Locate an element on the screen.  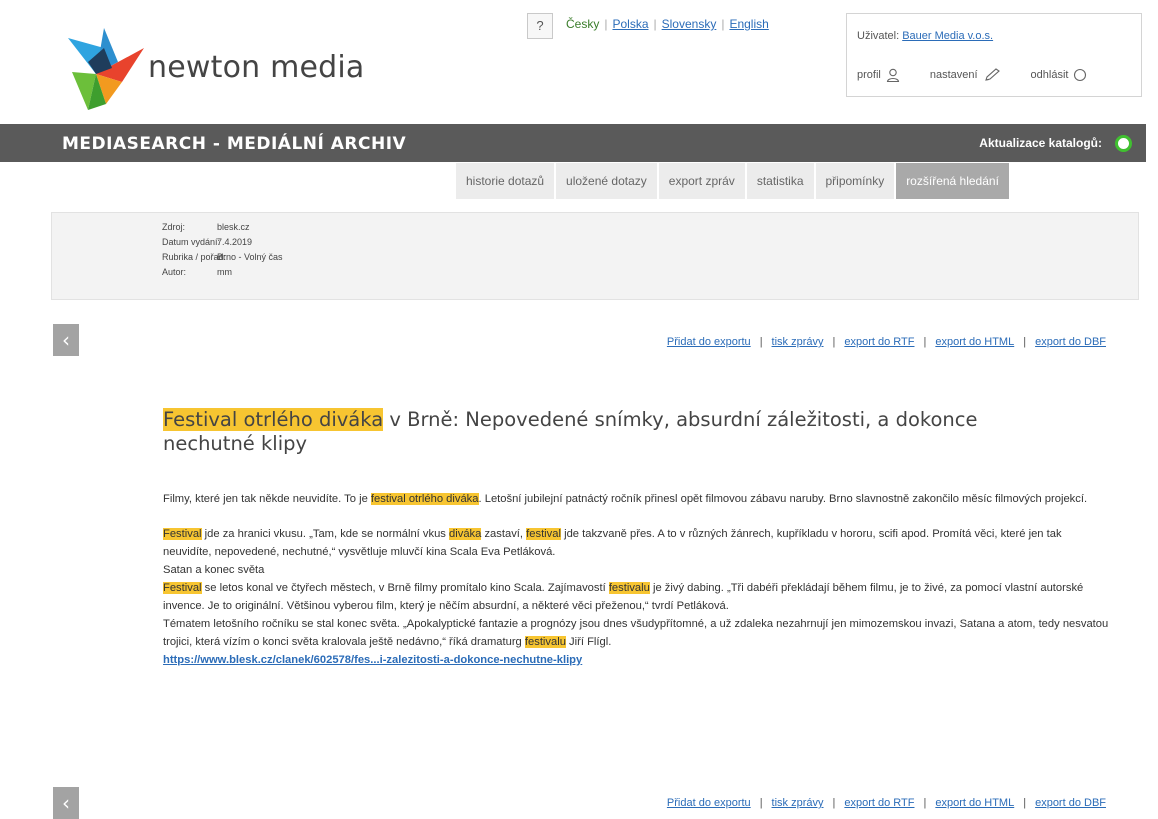
tab-statistics: statistika is located at coordinates (780, 181).